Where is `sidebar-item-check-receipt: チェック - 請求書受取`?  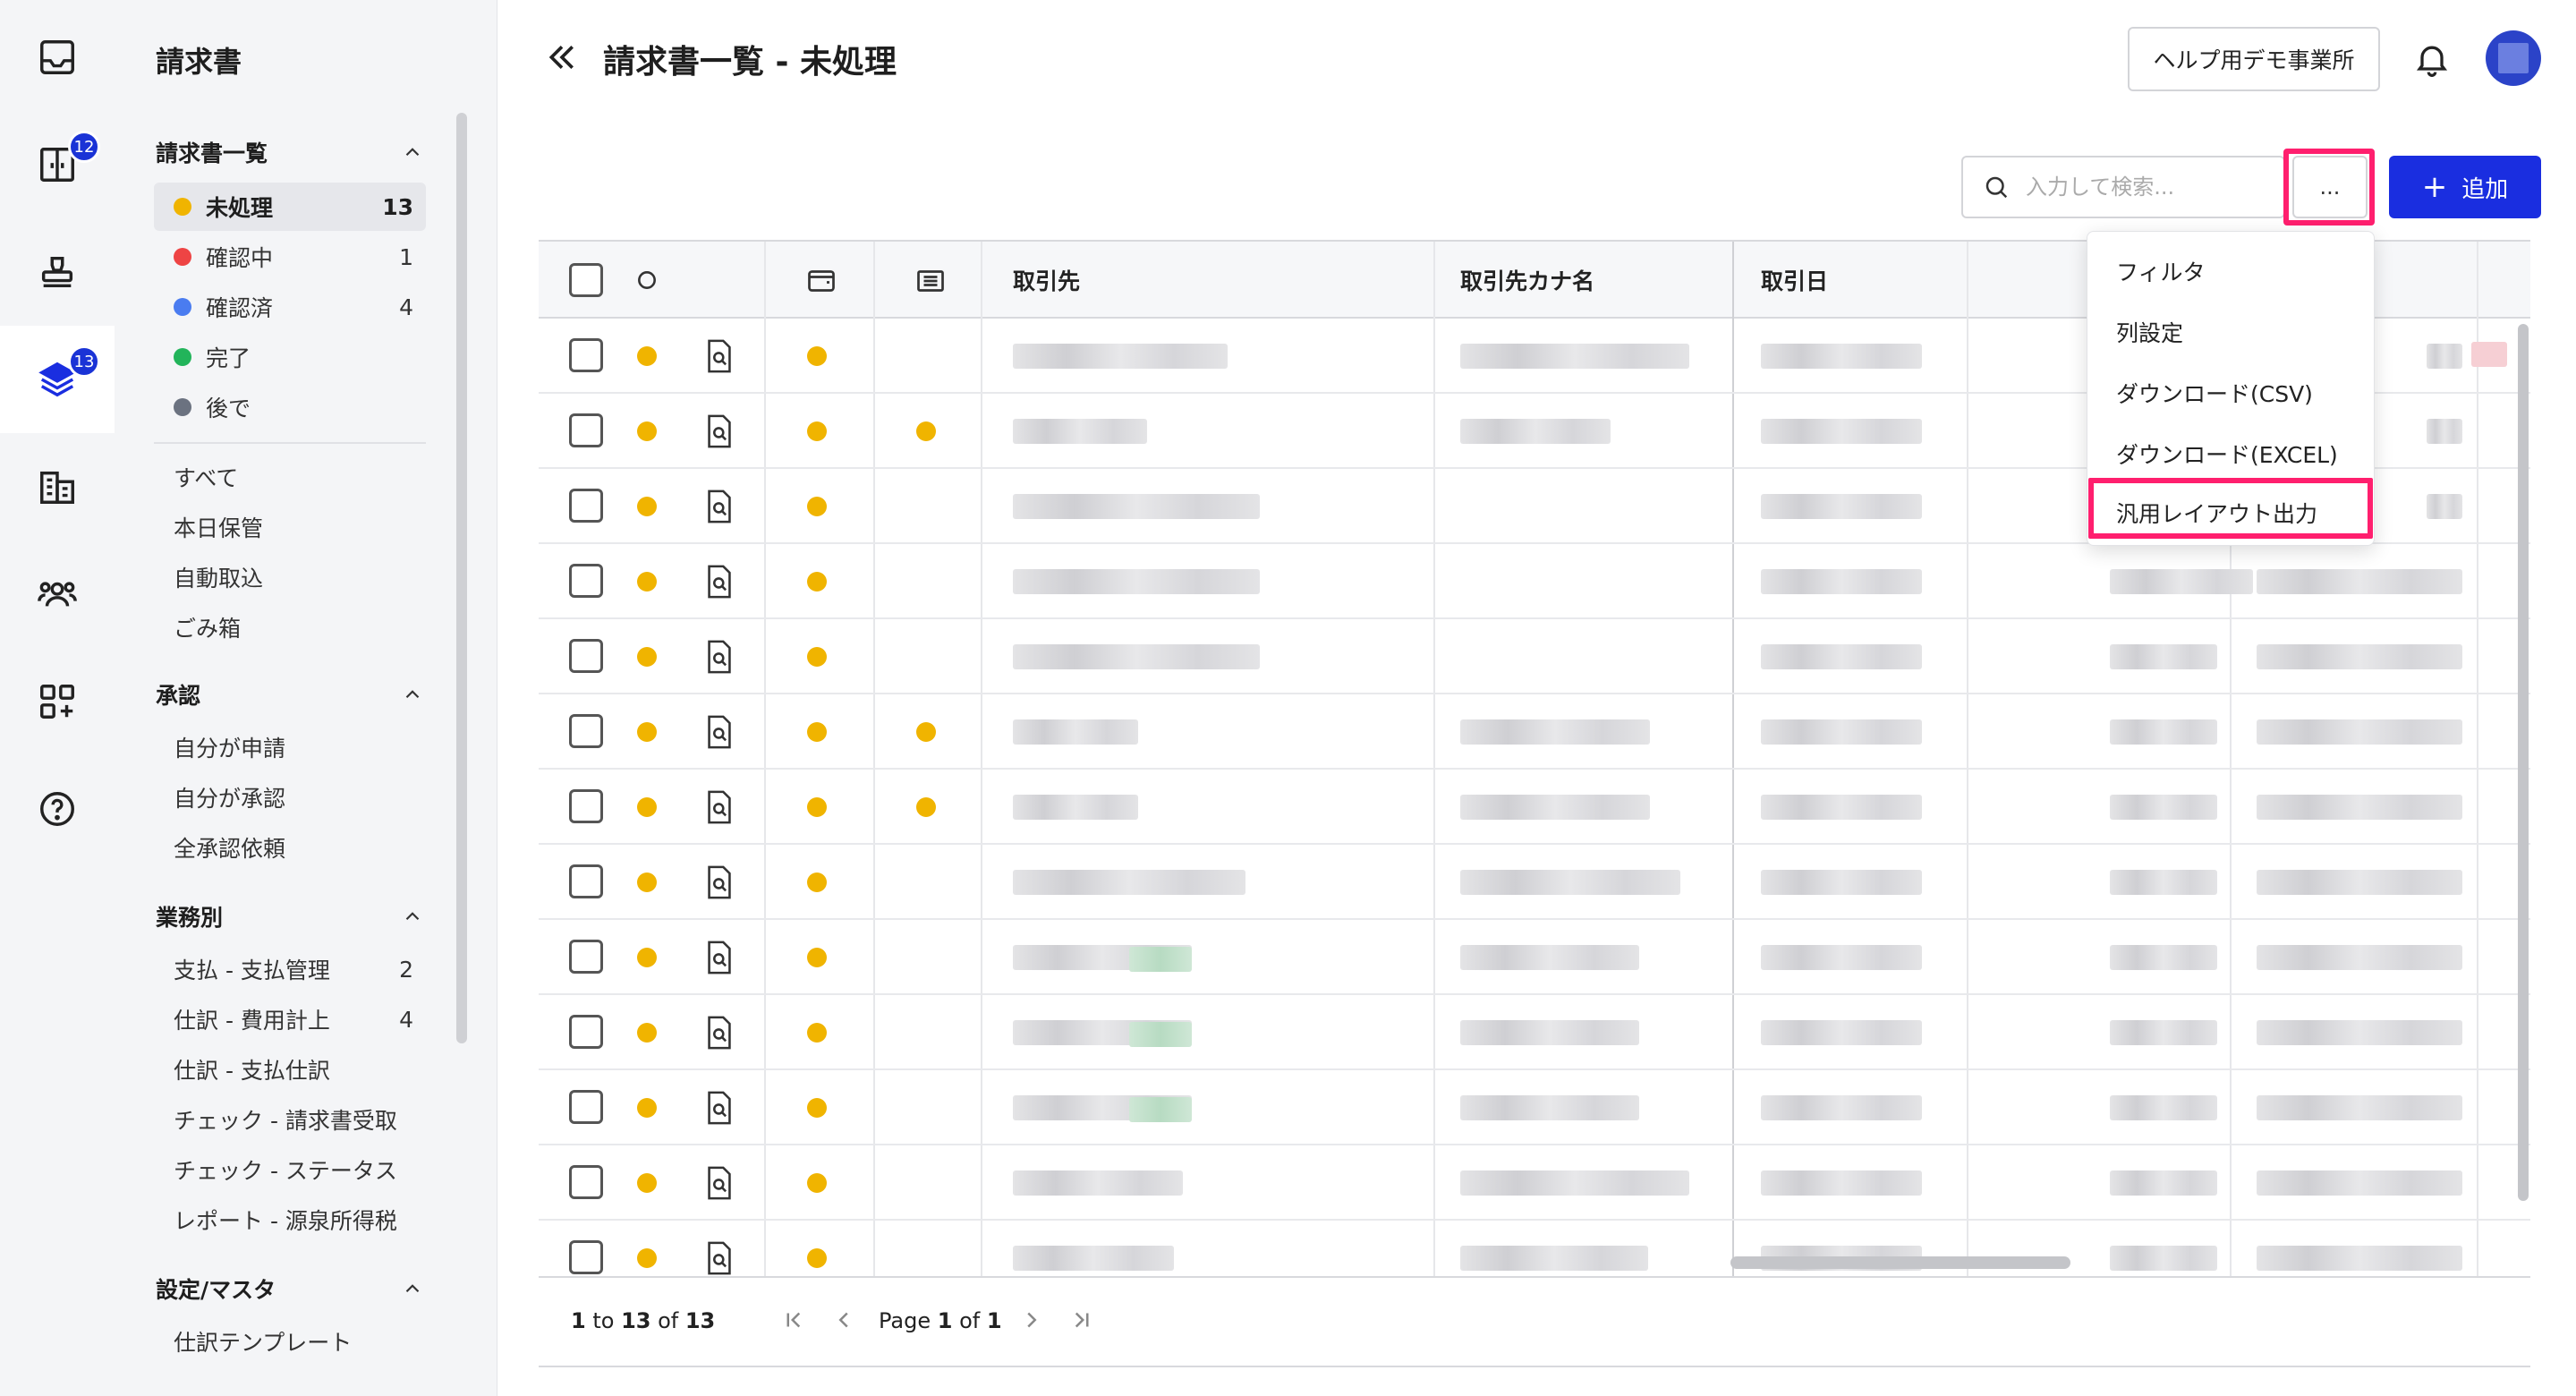 sidebar-item-check-receipt: チェック - 請求書受取 is located at coordinates (290, 1119).